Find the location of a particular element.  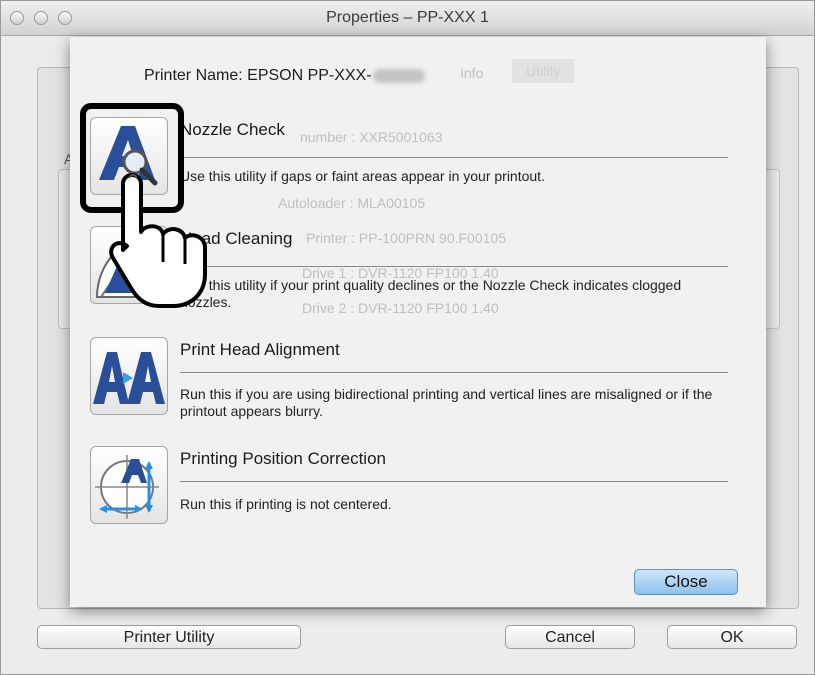

redacted-serial is located at coordinates (398, 75).